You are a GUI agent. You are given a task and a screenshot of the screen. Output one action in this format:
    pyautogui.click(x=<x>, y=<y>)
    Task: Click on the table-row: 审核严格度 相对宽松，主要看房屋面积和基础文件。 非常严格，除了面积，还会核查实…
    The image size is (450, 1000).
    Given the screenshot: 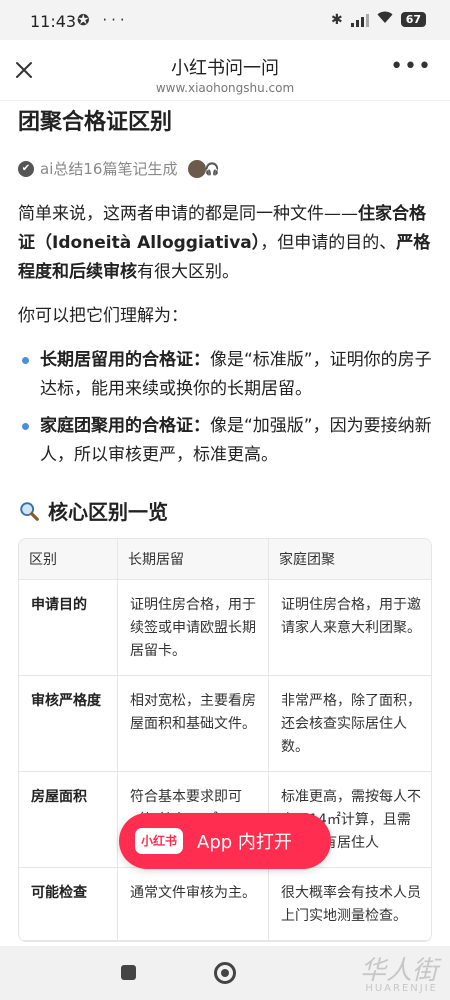 What is the action you would take?
    pyautogui.click(x=225, y=723)
    